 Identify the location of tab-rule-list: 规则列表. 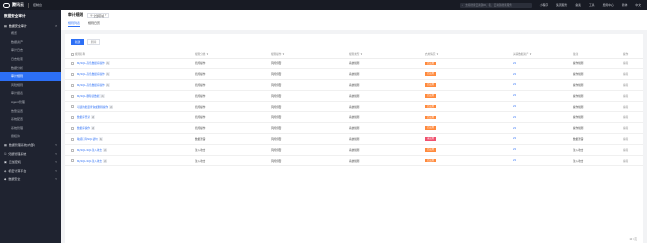
(74, 24).